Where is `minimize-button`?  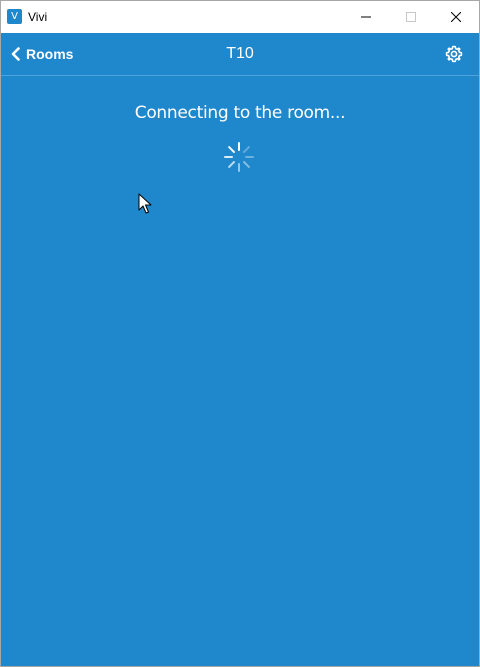
minimize-button is located at coordinates (366, 17).